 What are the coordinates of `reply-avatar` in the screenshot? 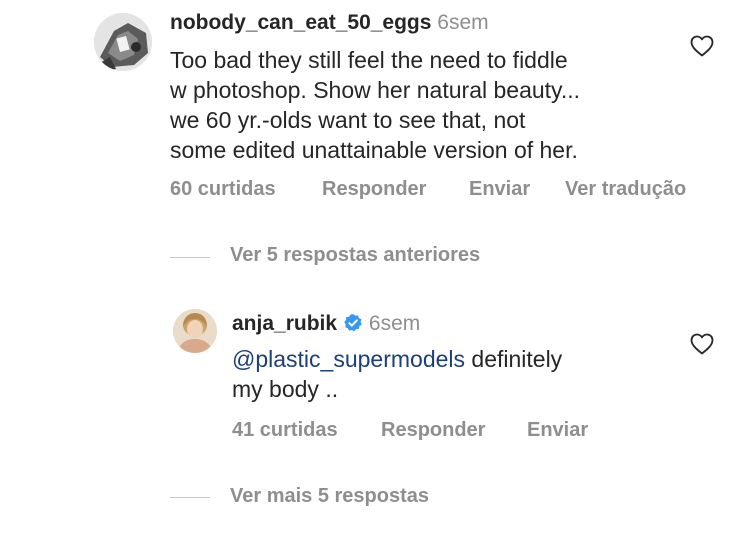 It's located at (195, 331).